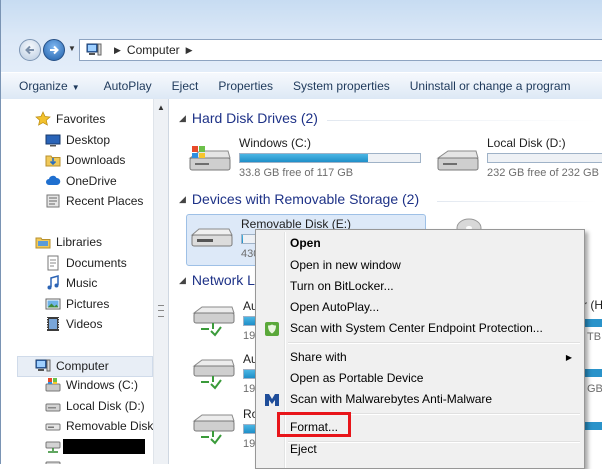  I want to click on menu-scan-malwarebytes: Scan with Malwarebytes Anti-Malware, so click(420, 399).